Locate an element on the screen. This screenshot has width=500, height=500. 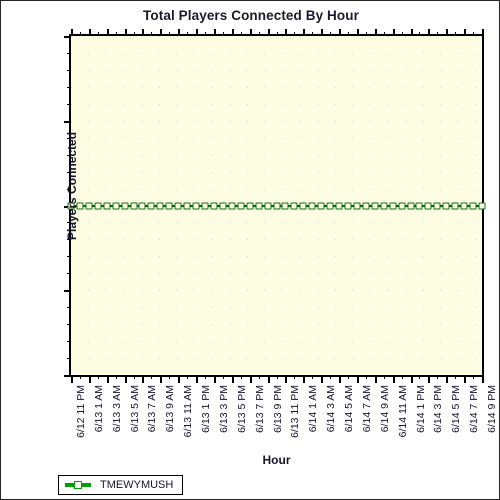
x-axis-tick-label: 6/14 1 PM is located at coordinates (420, 409).